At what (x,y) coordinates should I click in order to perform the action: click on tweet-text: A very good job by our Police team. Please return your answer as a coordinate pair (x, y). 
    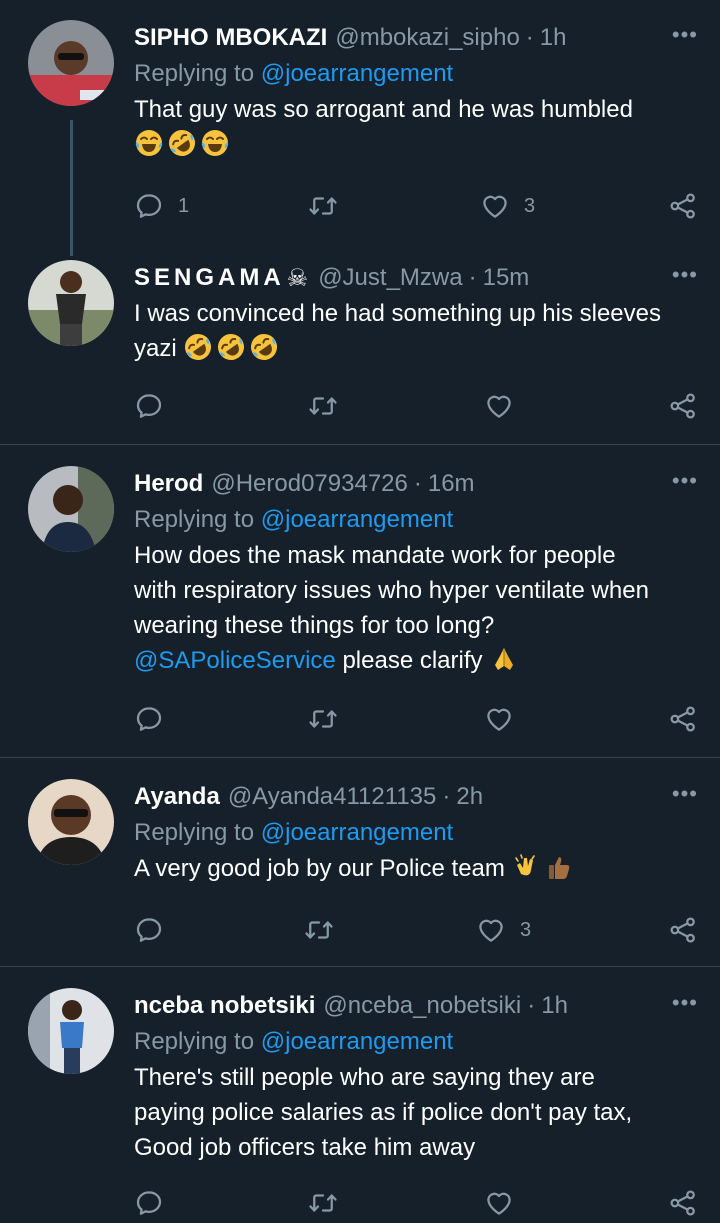
    Looking at the image, I should click on (416, 868).